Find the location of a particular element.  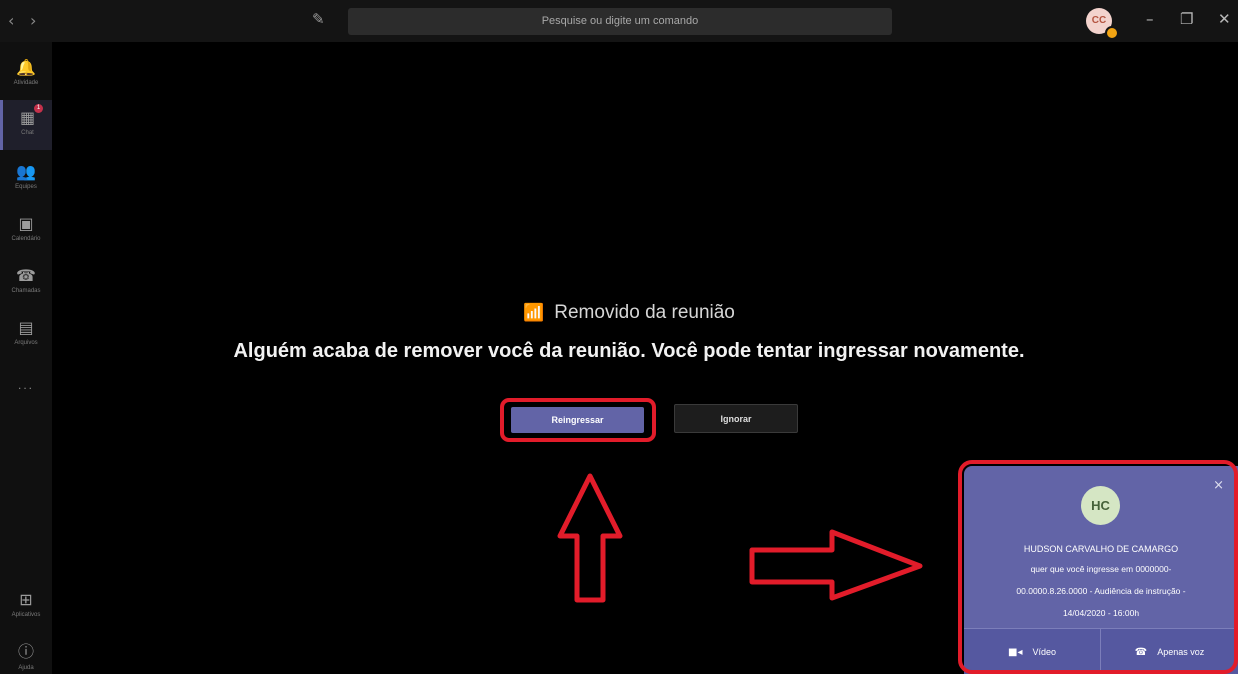

up-arrow-annotation is located at coordinates (590, 538).